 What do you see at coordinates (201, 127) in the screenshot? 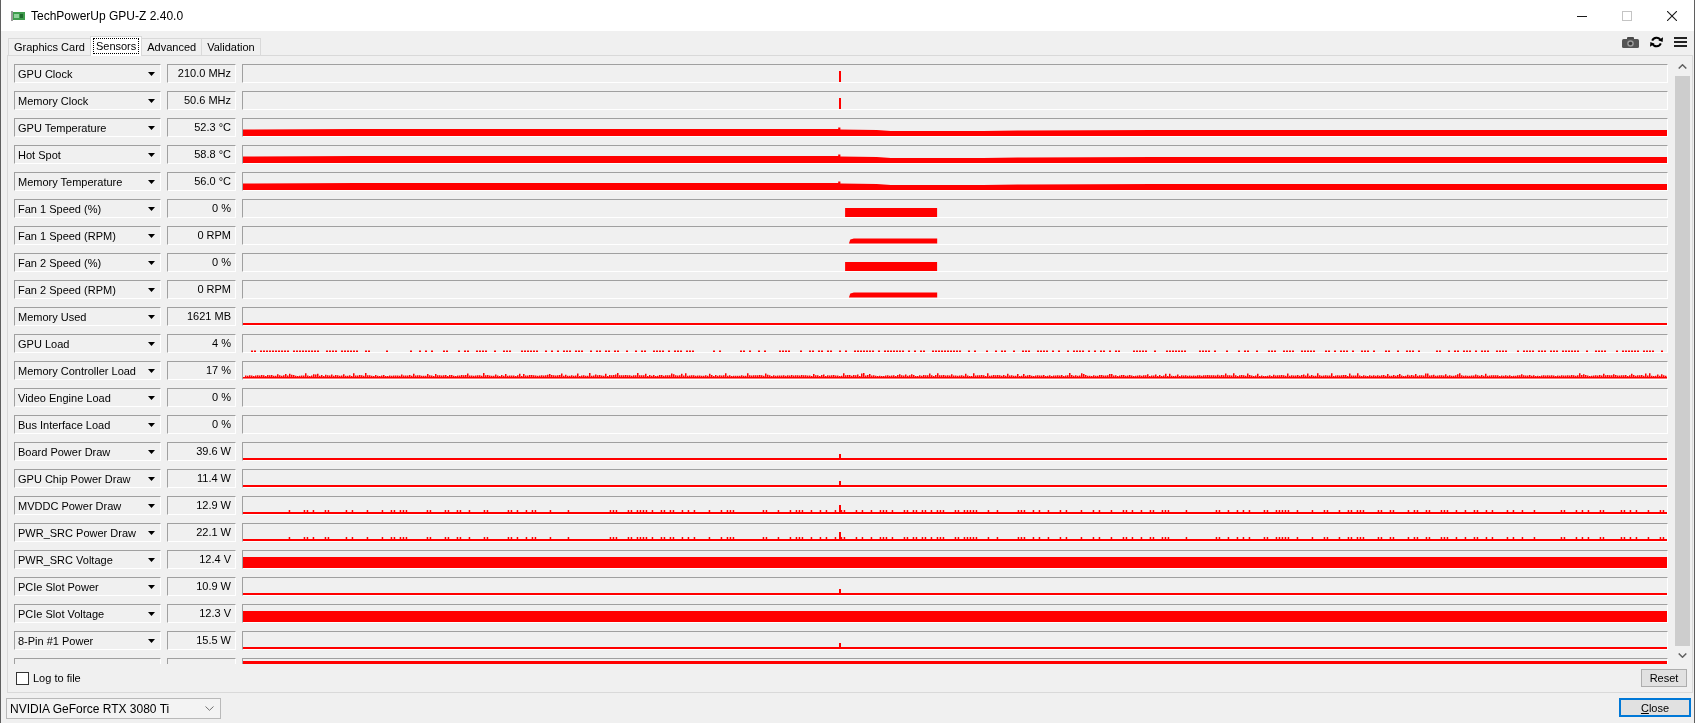
I see `sensor-value: 52.3 °C` at bounding box center [201, 127].